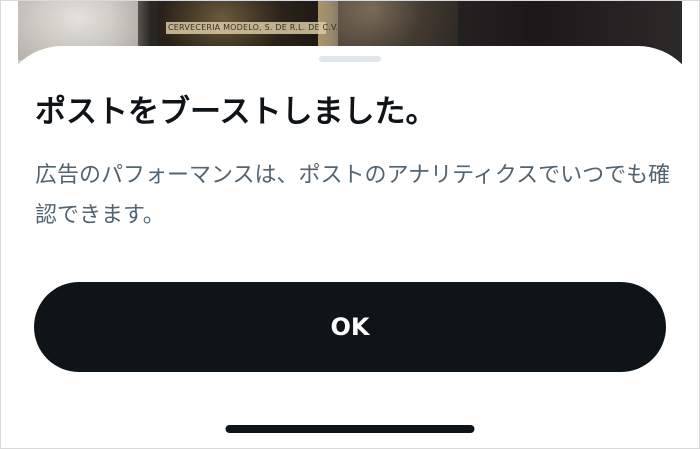  What do you see at coordinates (350, 429) in the screenshot?
I see `home-indicator` at bounding box center [350, 429].